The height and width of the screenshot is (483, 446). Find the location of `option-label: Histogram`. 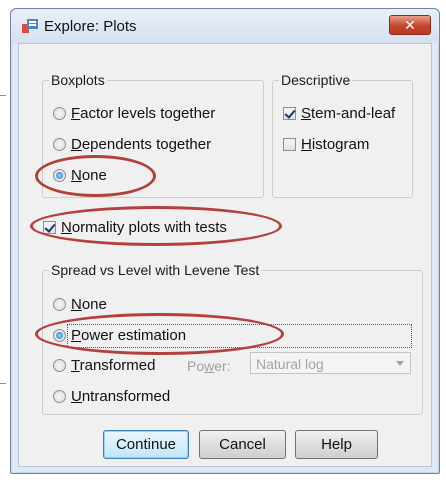

option-label: Histogram is located at coordinates (335, 144).